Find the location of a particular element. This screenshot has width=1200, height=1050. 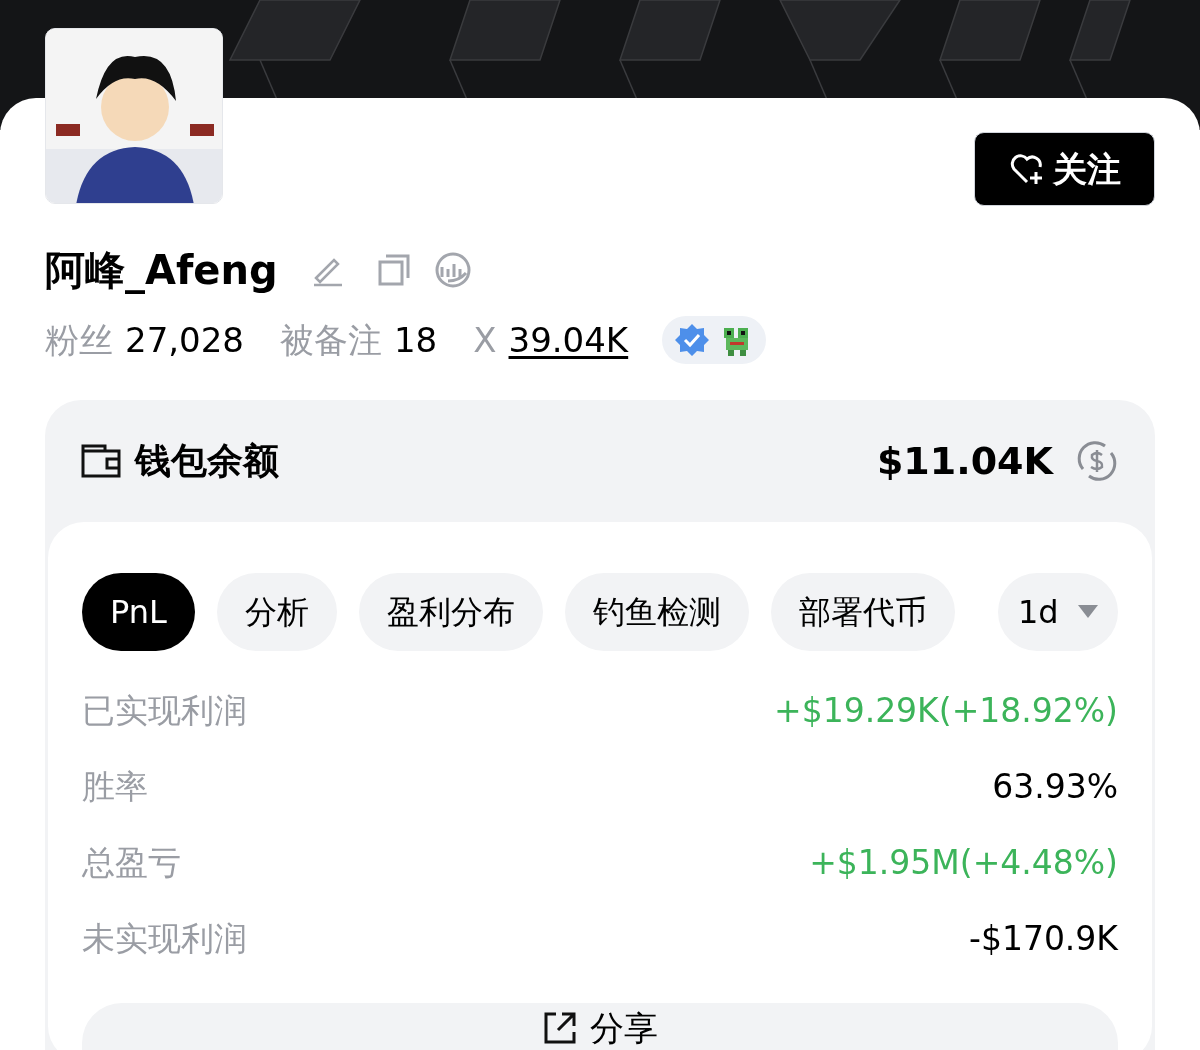

stat-value: +$1.95M(+4.48%) is located at coordinates (963, 863).